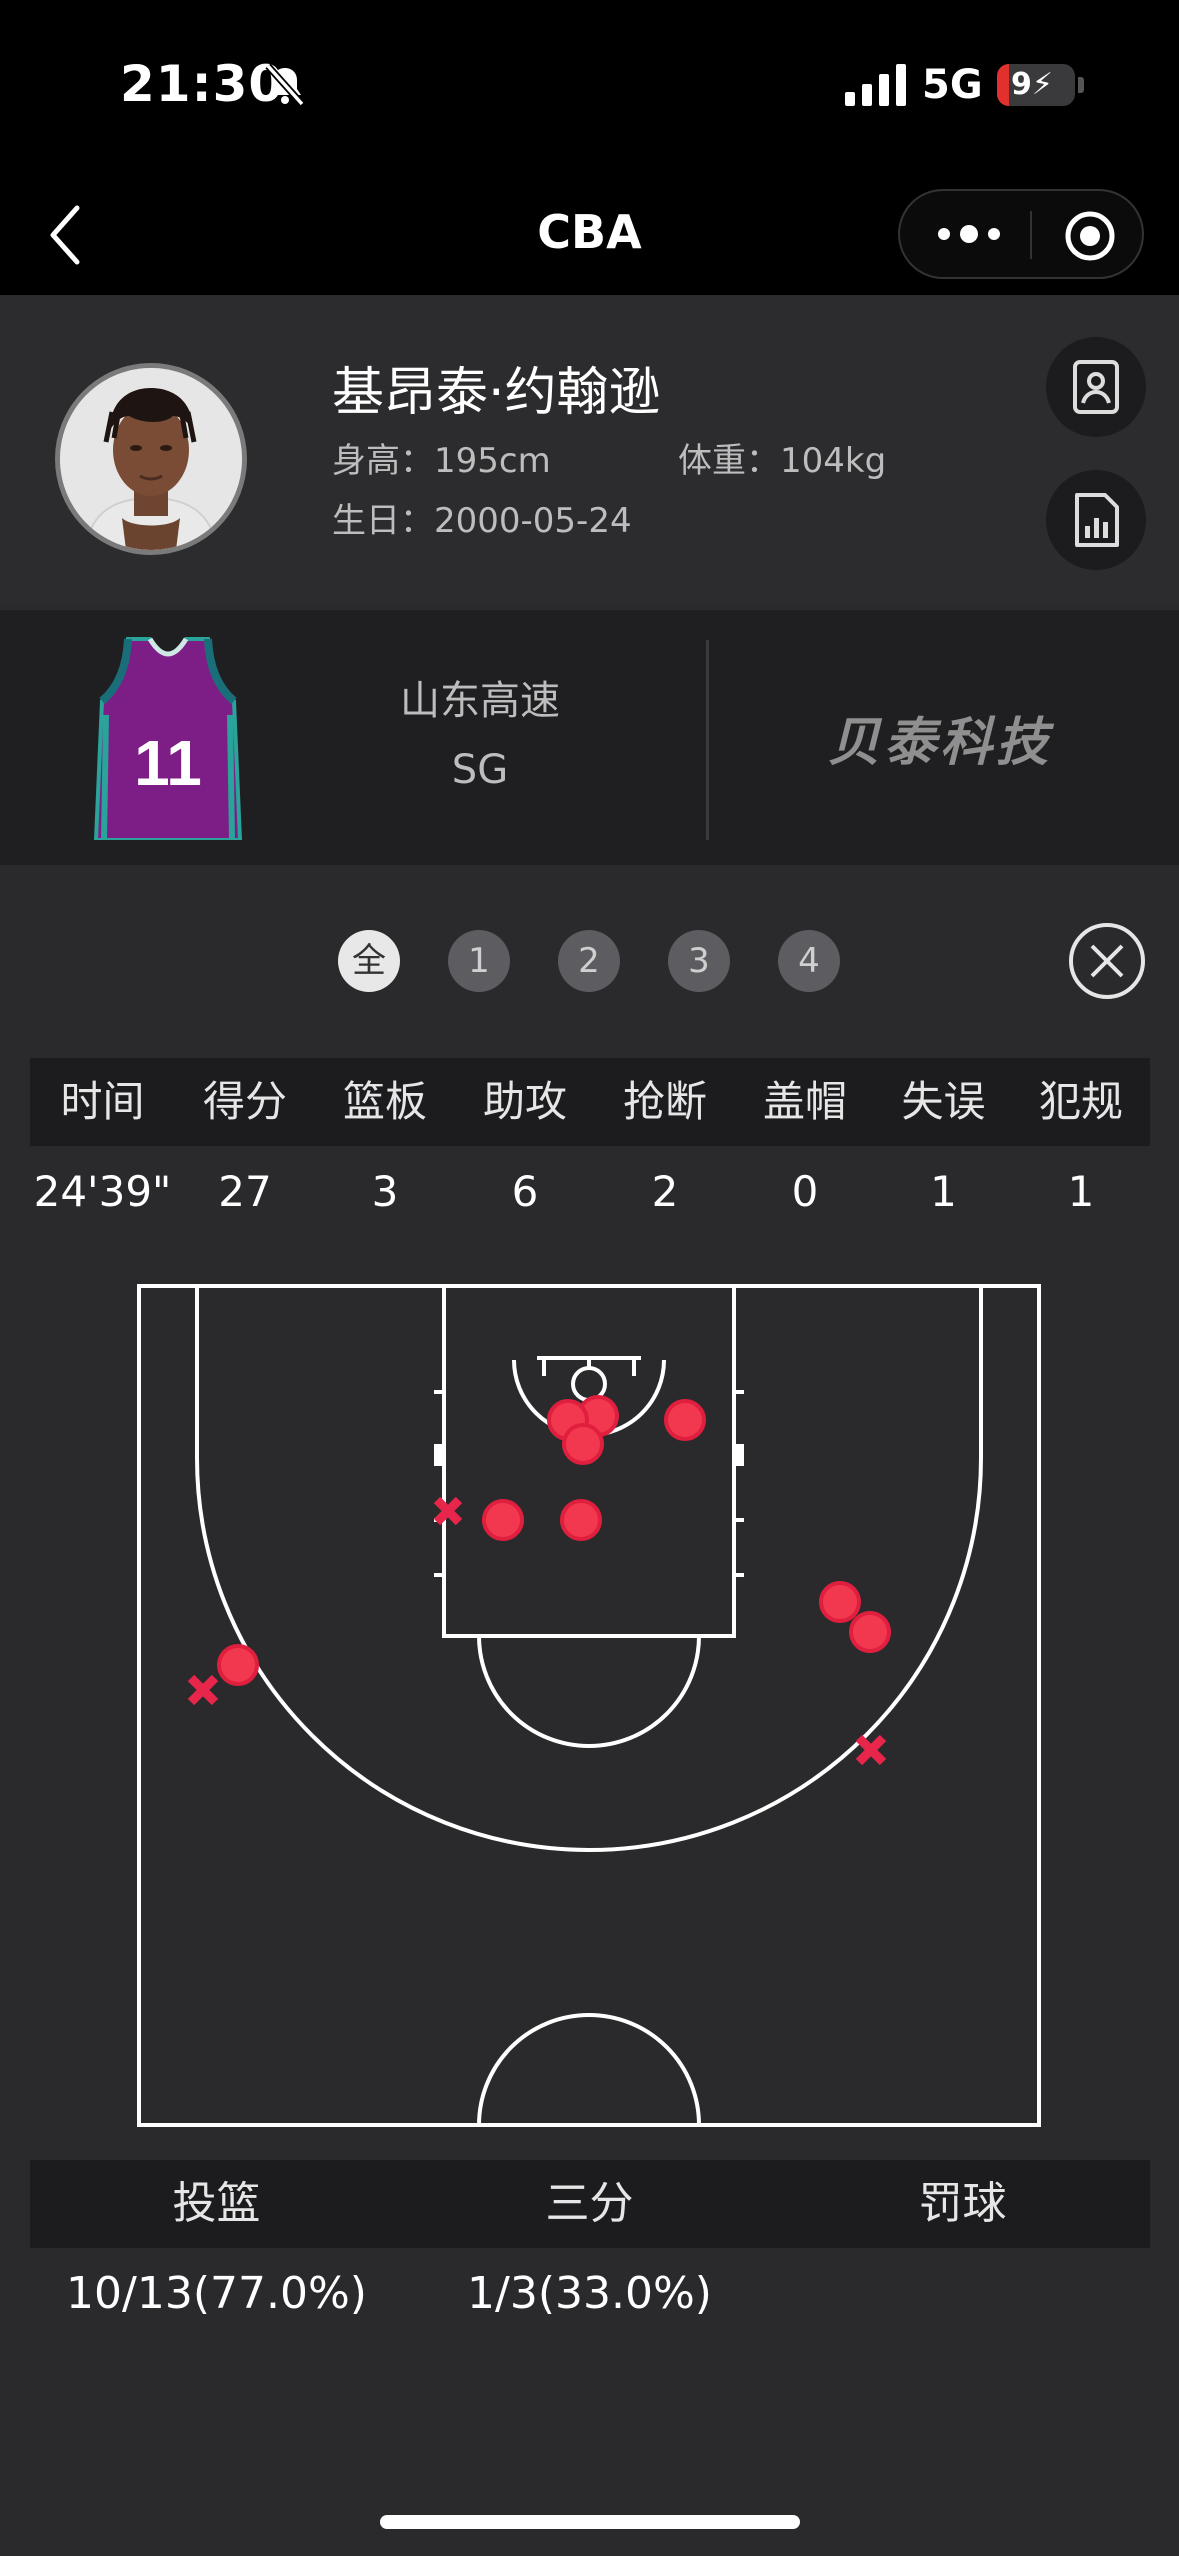 The height and width of the screenshot is (2556, 1179). I want to click on jersey-number: 11, so click(168, 763).